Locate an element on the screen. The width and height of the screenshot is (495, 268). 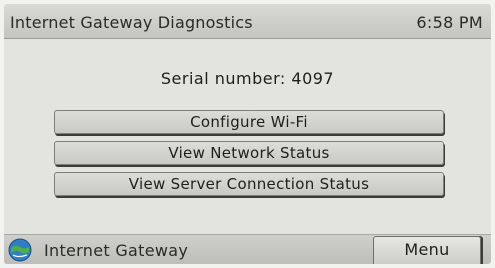
bottom-bar: Internet Gateway Menu is located at coordinates (247, 249).